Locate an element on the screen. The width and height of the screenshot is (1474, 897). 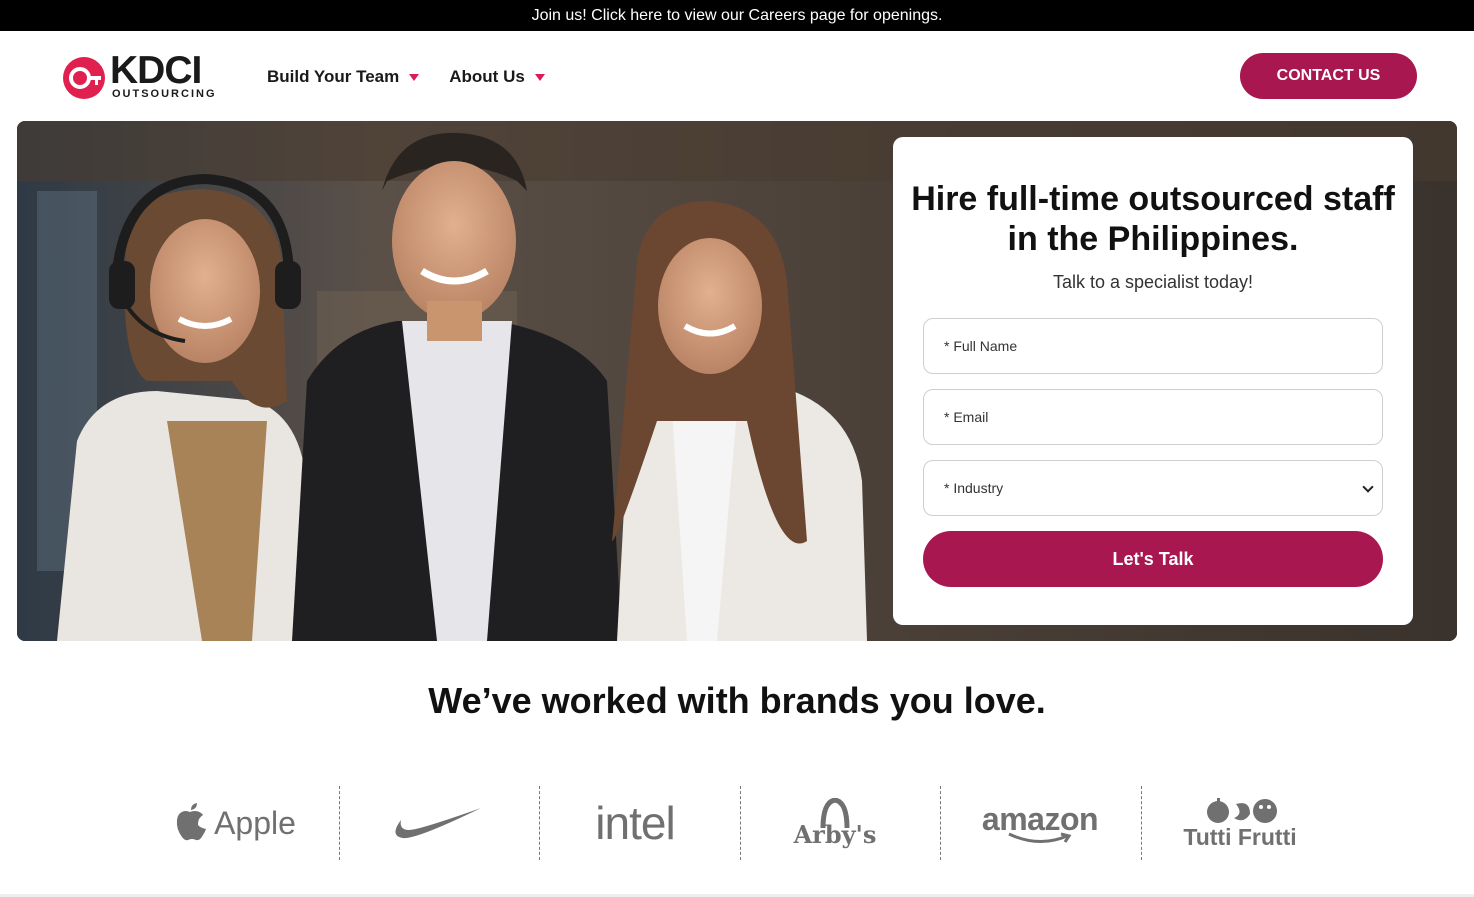
brand-arbys: Arby's is located at coordinates (835, 823).